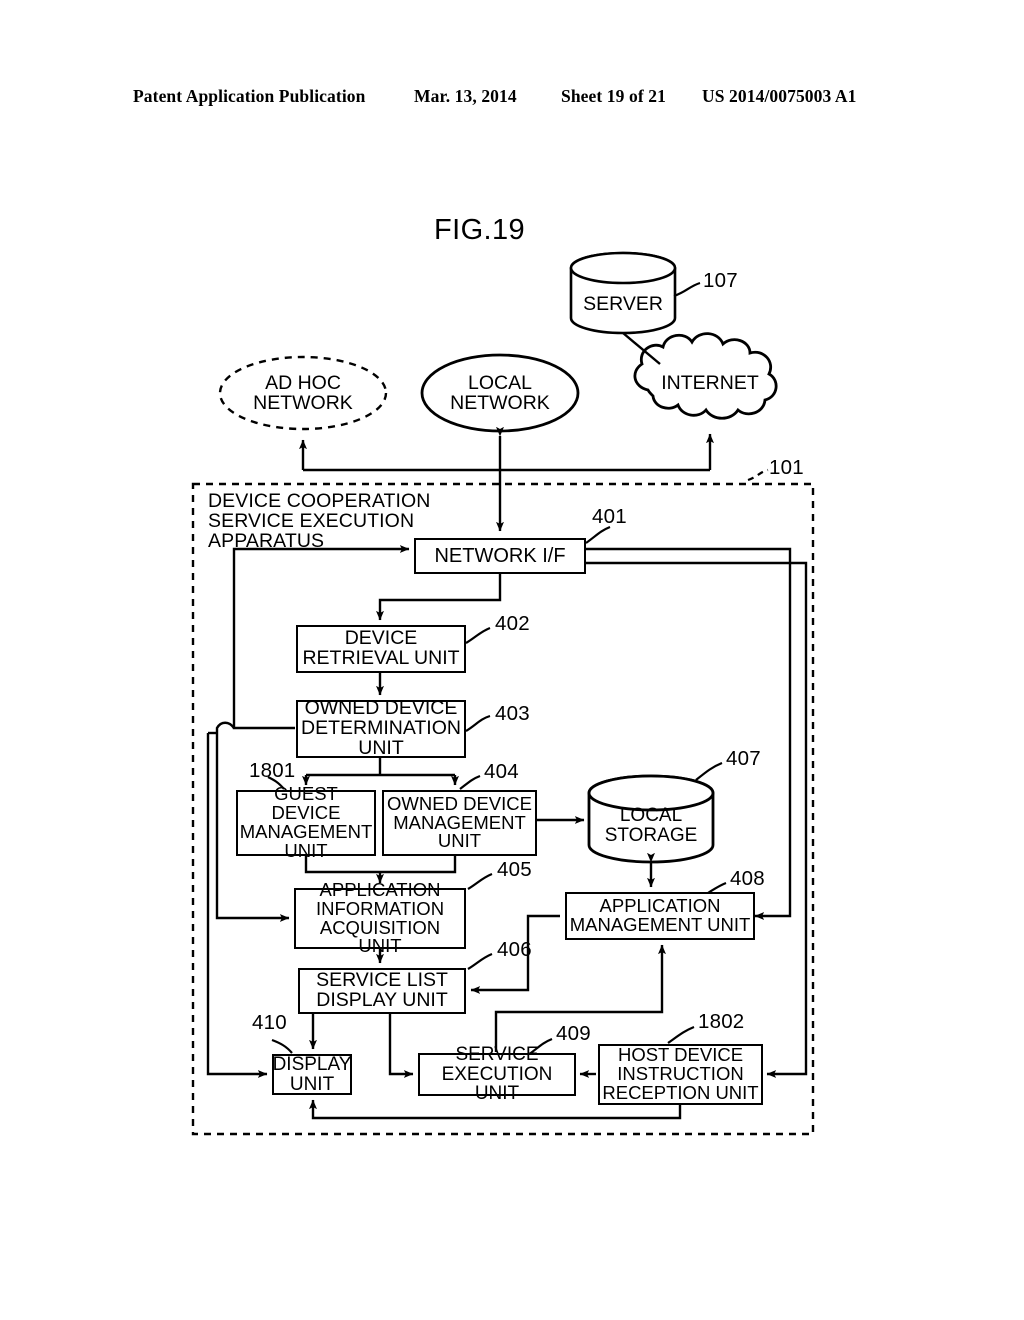 The image size is (1024, 1320). I want to click on ref-409: 409, so click(573, 1033).